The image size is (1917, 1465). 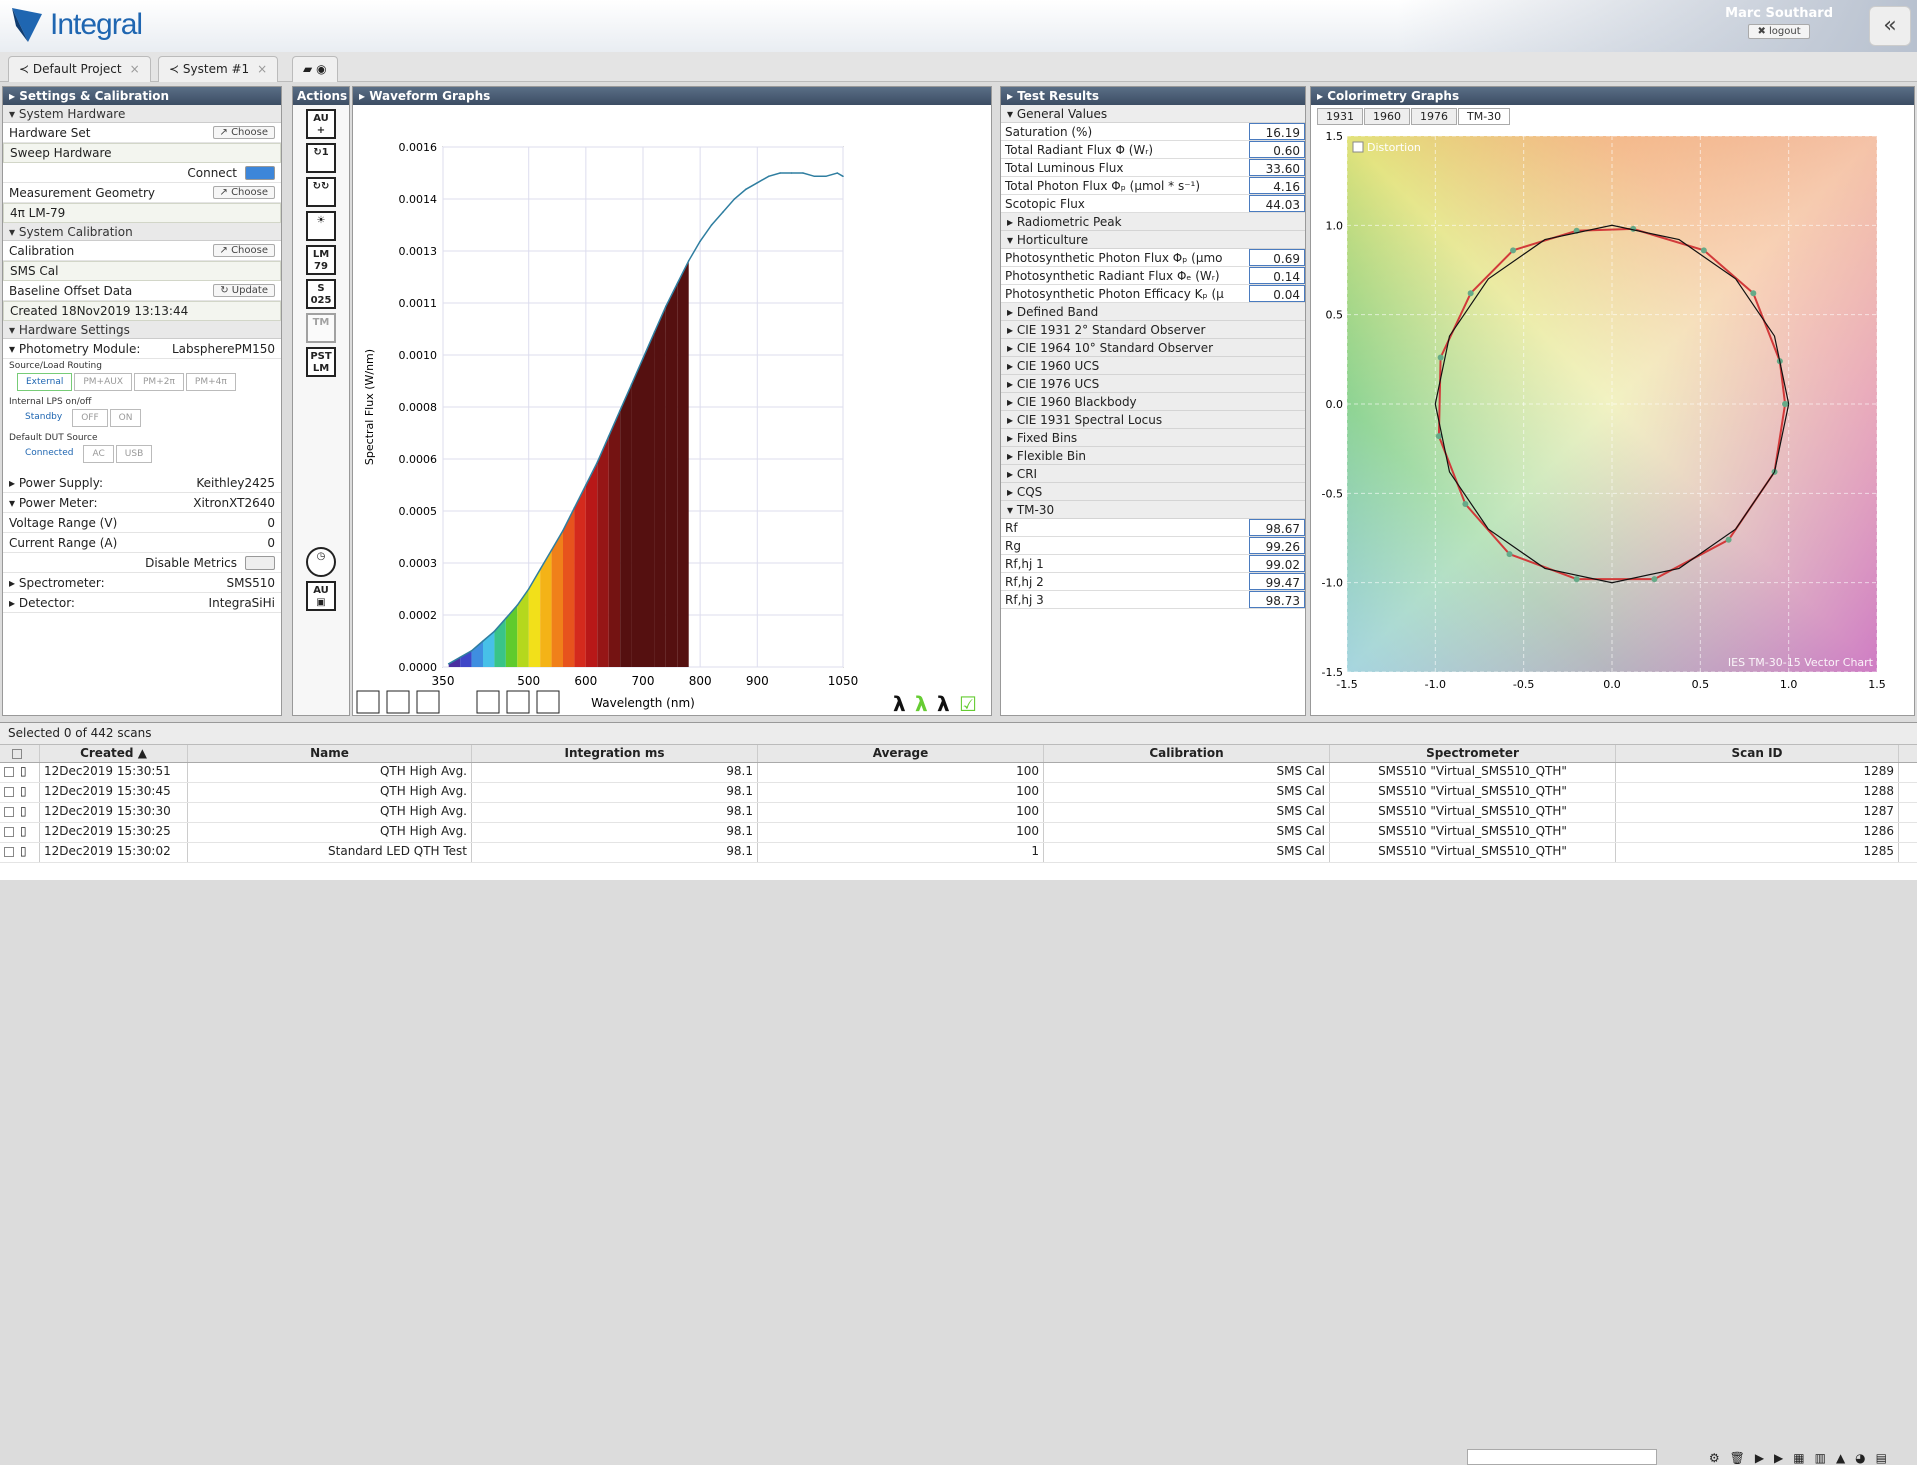 What do you see at coordinates (321, 158) in the screenshot?
I see `scan-1-icon: ↻1` at bounding box center [321, 158].